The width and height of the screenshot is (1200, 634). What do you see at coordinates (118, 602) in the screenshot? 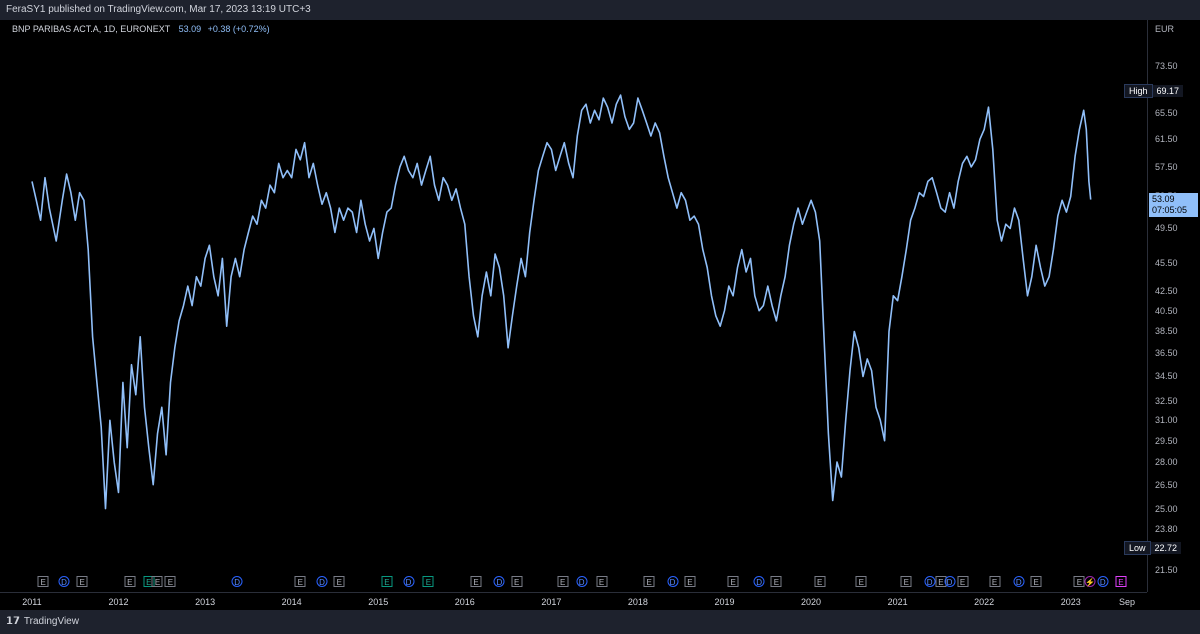
I see `x-tick-label: 2012` at bounding box center [118, 602].